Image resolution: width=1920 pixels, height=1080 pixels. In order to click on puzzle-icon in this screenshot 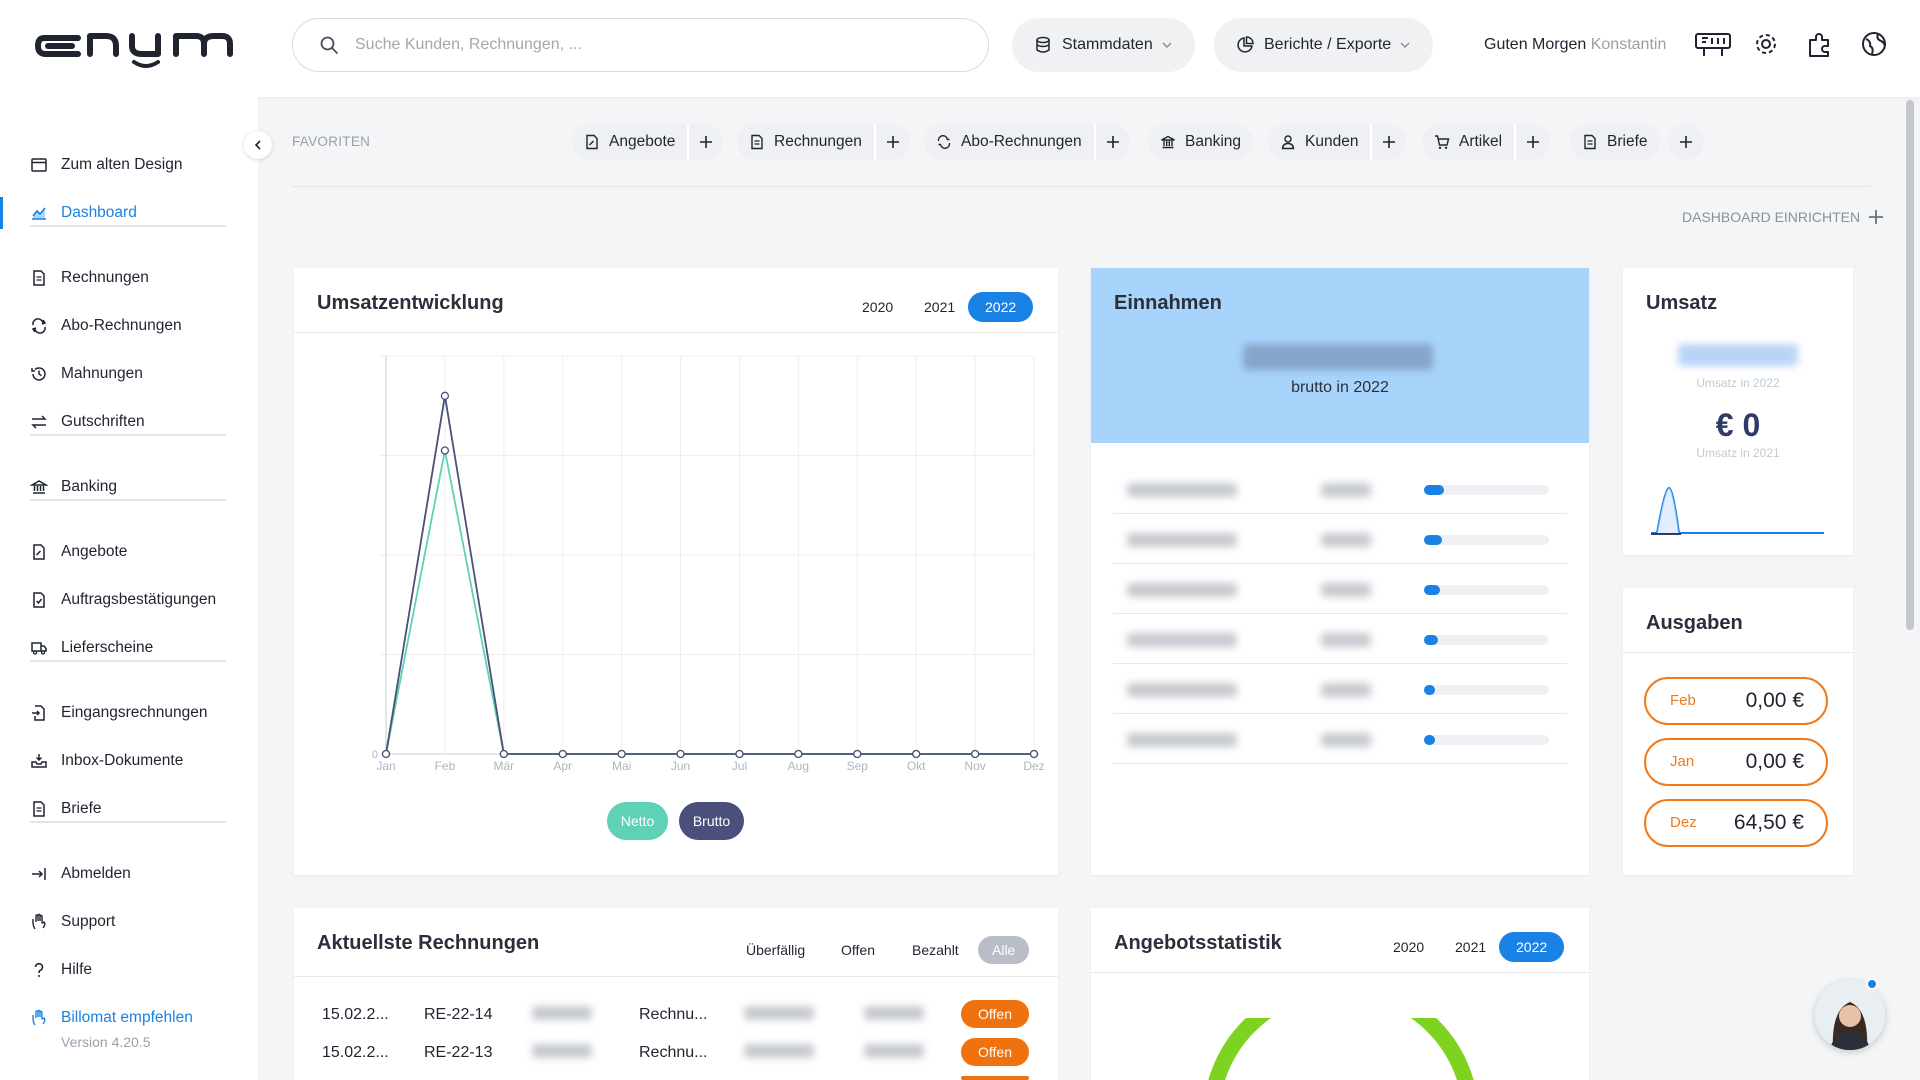, I will do `click(1820, 44)`.